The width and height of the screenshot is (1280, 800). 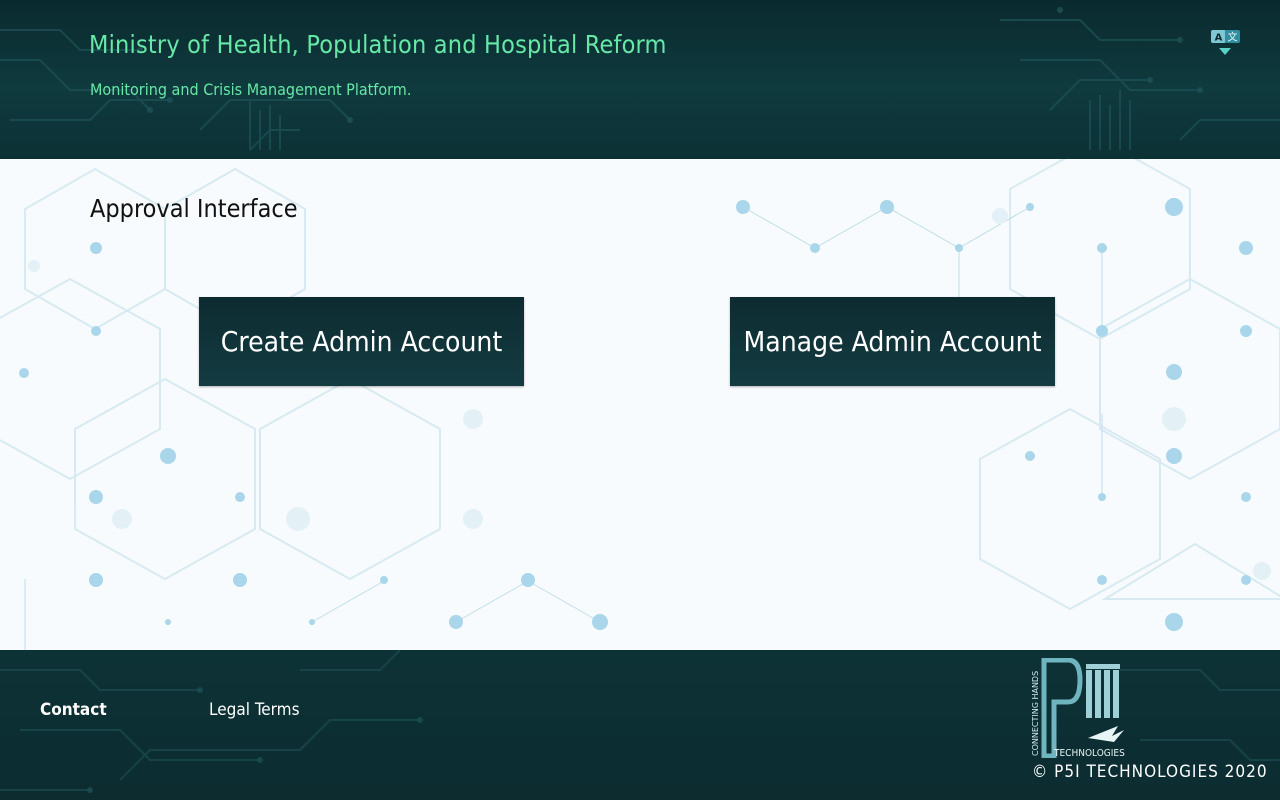 I want to click on p5i-logo: CONNECTING HANDS TECHNOLOGIES, so click(x=1078, y=708).